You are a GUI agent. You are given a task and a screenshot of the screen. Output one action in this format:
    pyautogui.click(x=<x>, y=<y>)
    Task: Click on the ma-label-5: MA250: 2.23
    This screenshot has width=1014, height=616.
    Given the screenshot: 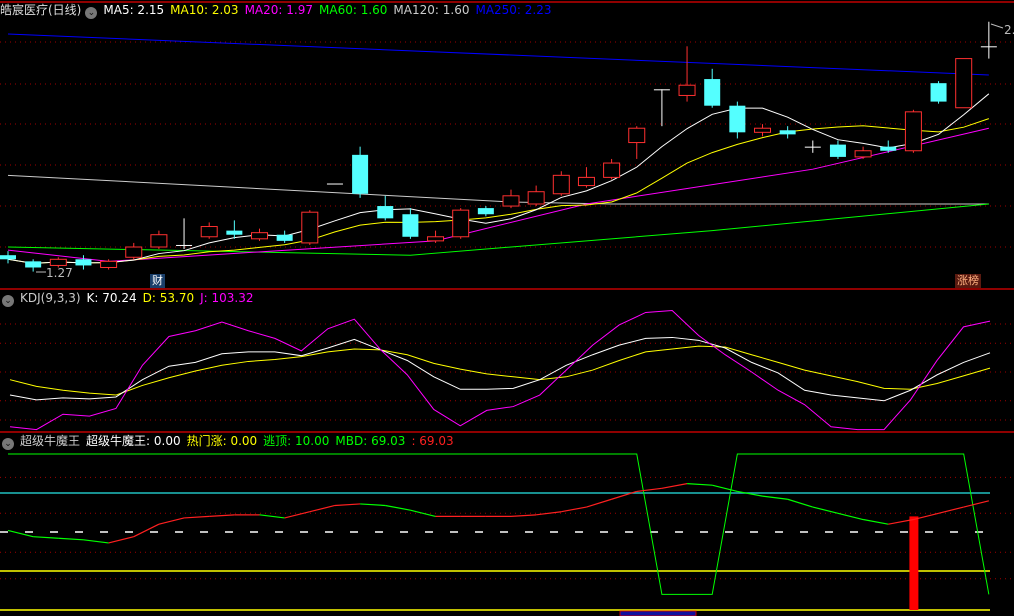 What is the action you would take?
    pyautogui.click(x=513, y=10)
    